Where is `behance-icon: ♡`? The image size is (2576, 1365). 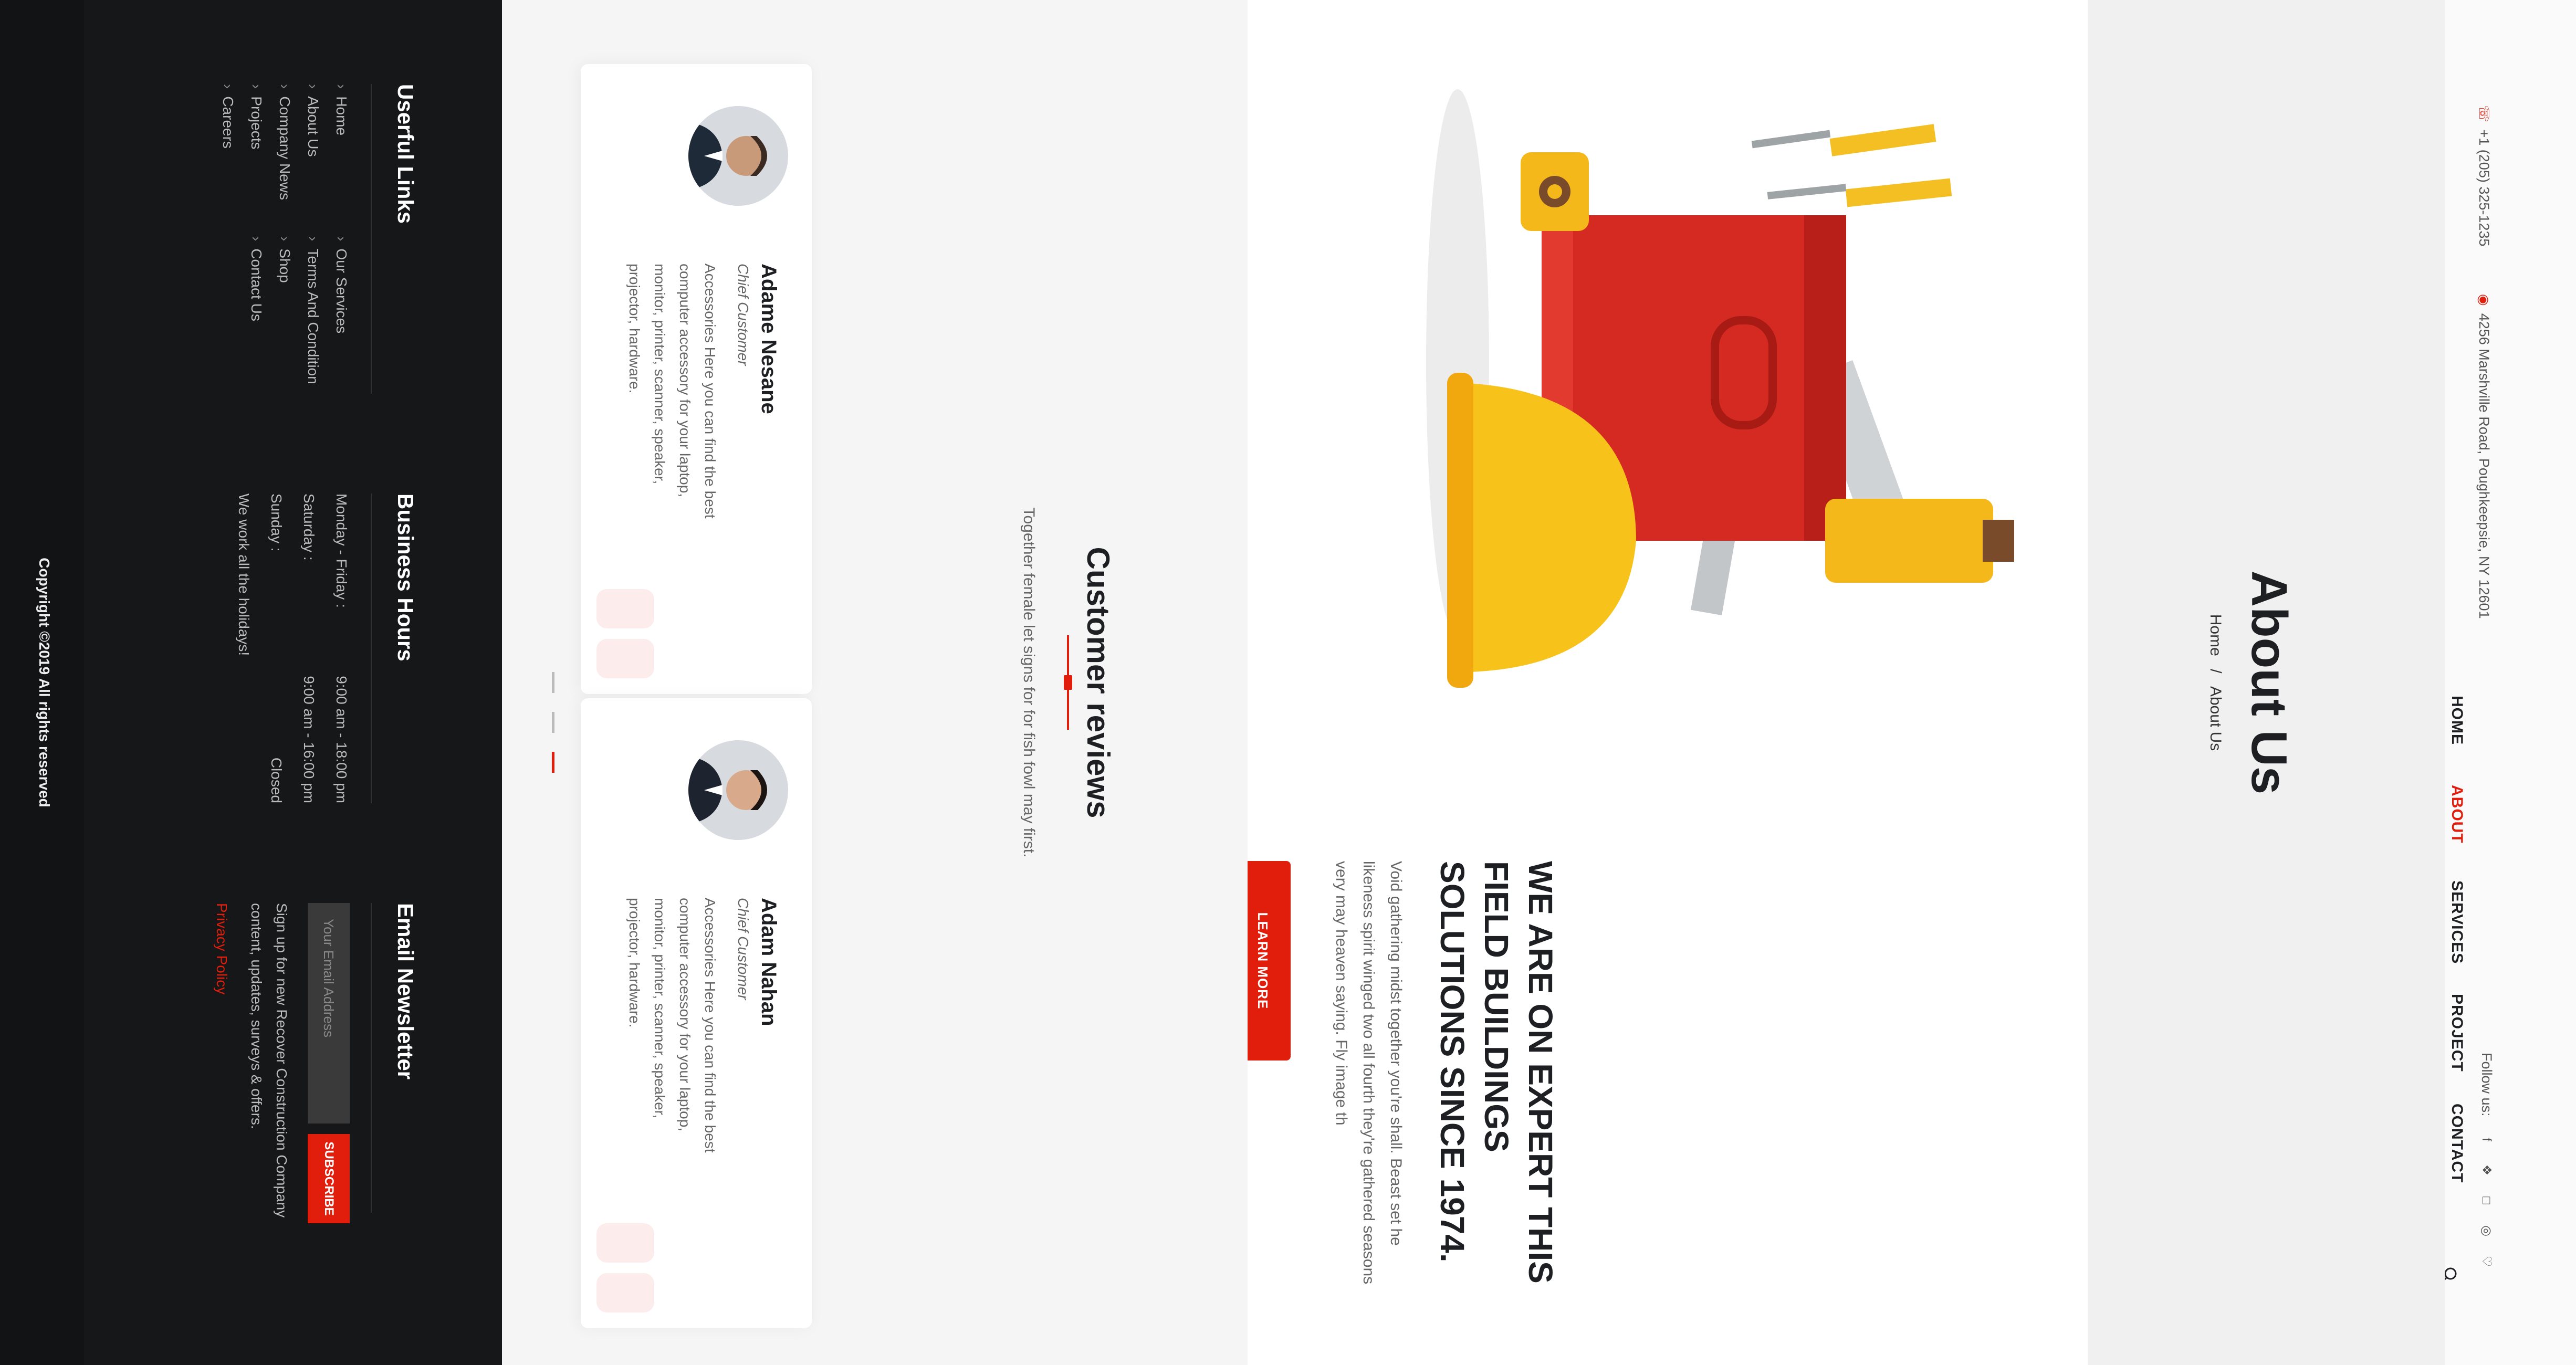 behance-icon: ♡ is located at coordinates (2486, 1261).